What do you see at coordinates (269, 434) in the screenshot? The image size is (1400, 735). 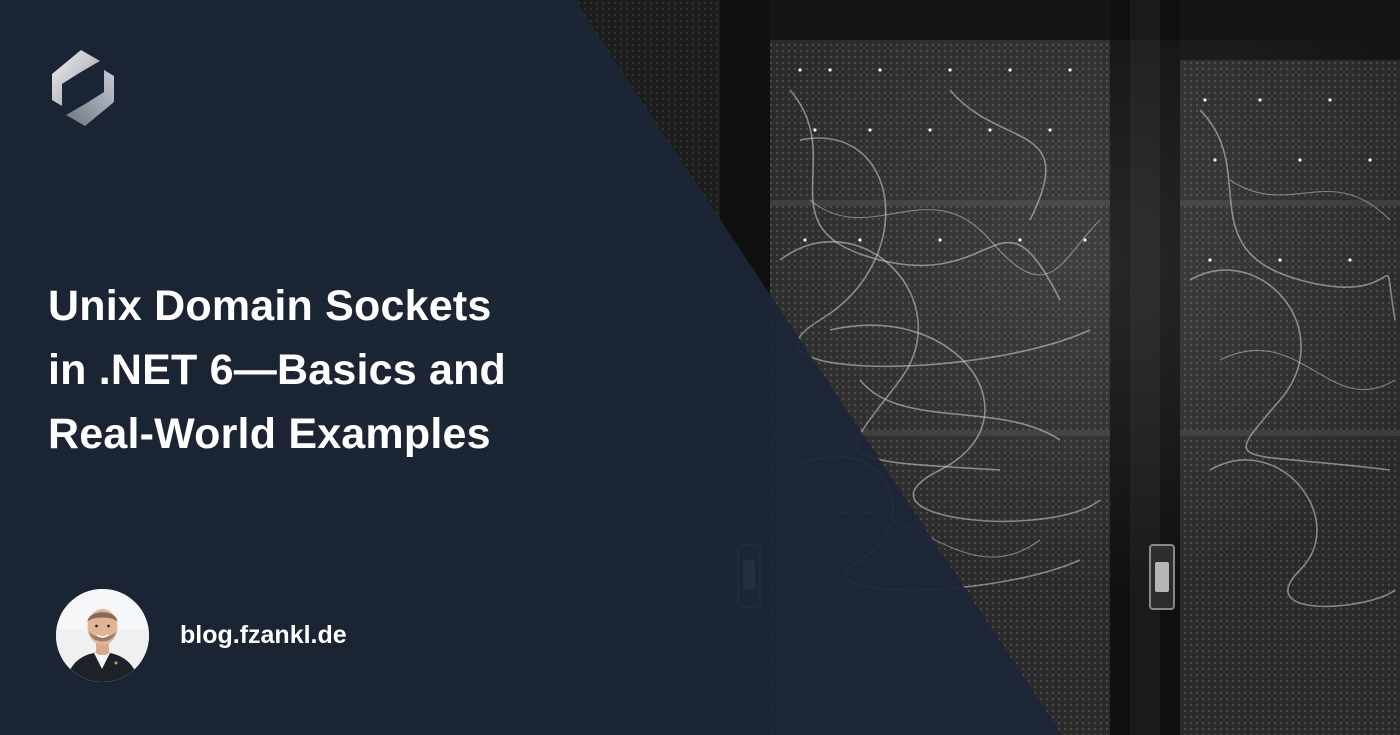 I see `post-title-line-3: Real-World Examples` at bounding box center [269, 434].